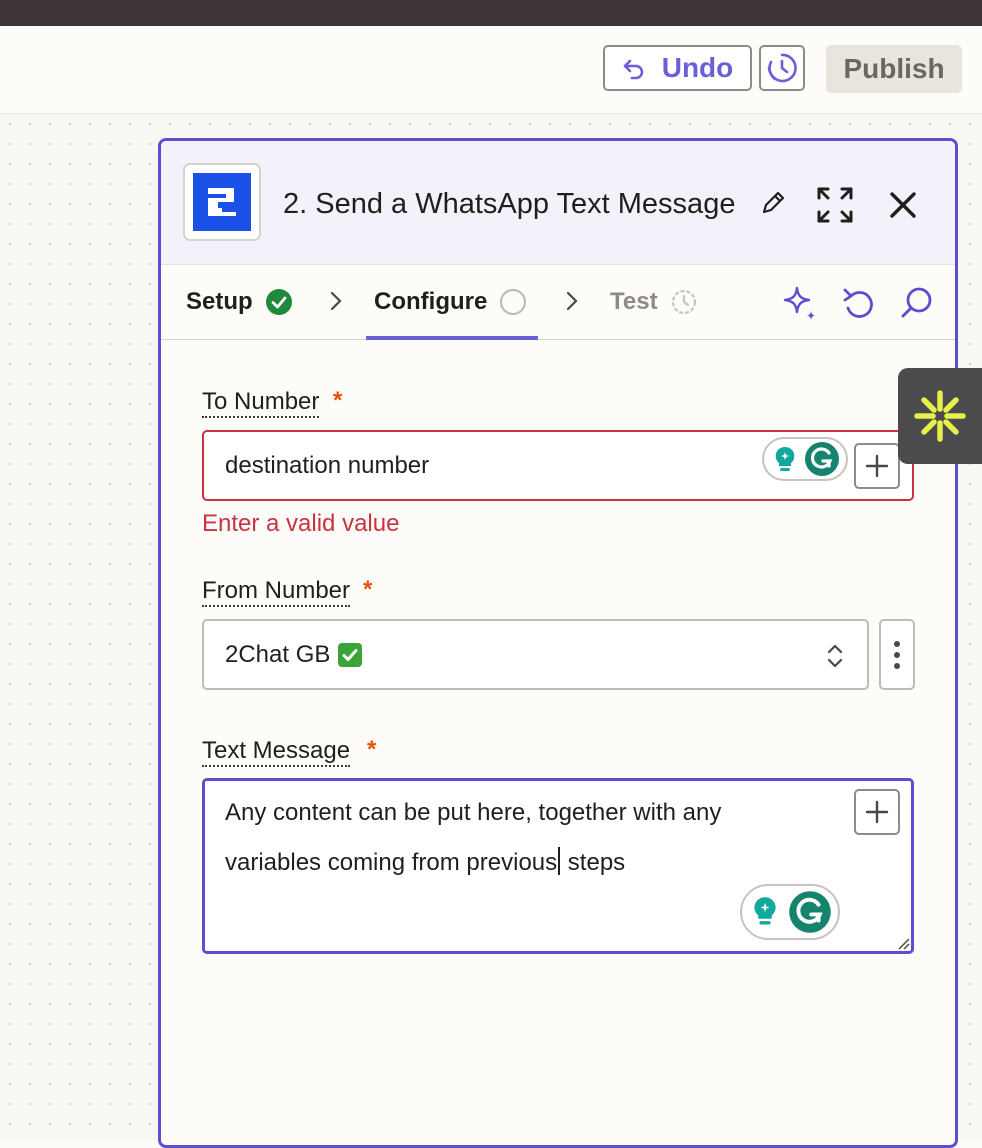 The image size is (982, 1148). I want to click on empty-circle-icon, so click(513, 302).